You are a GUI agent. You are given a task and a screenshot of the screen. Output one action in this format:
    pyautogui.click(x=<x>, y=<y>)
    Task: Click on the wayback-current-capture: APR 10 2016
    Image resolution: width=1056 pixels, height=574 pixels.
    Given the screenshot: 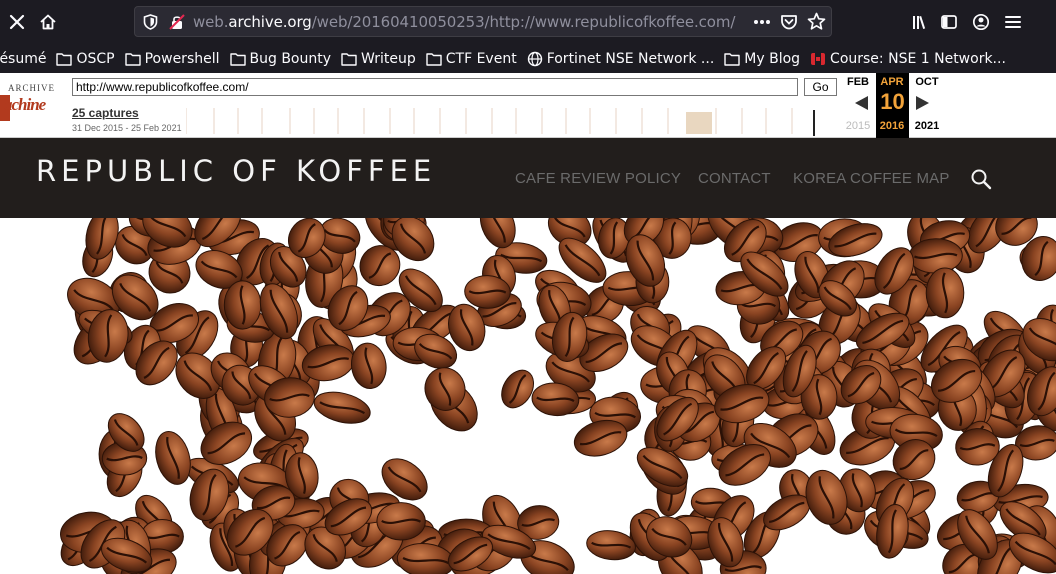 What is the action you would take?
    pyautogui.click(x=892, y=105)
    